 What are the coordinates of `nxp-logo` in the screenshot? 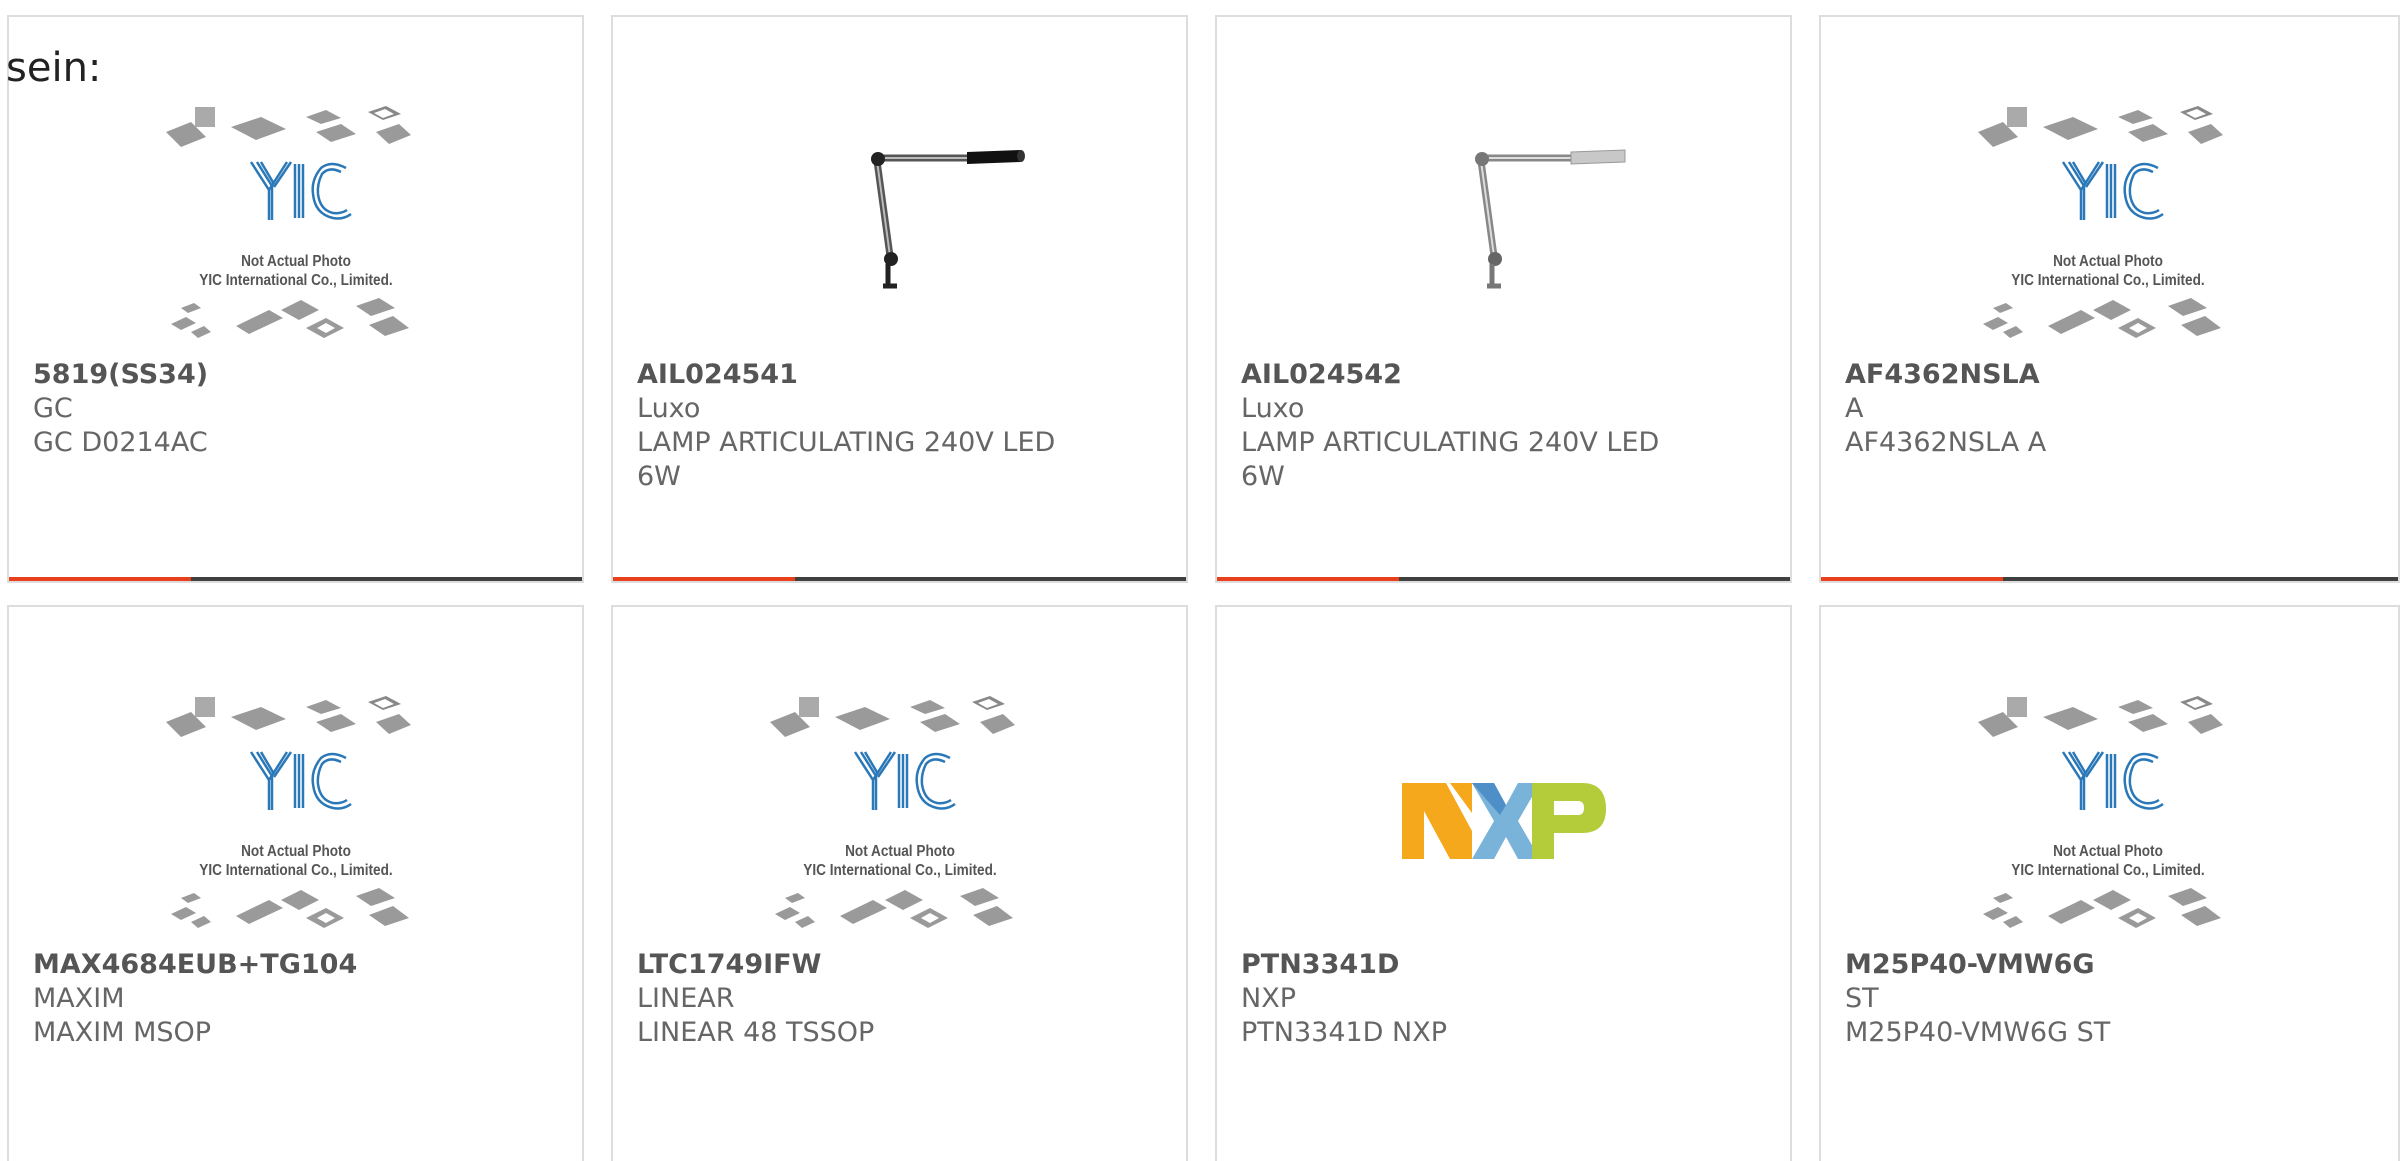 It's located at (1503, 821).